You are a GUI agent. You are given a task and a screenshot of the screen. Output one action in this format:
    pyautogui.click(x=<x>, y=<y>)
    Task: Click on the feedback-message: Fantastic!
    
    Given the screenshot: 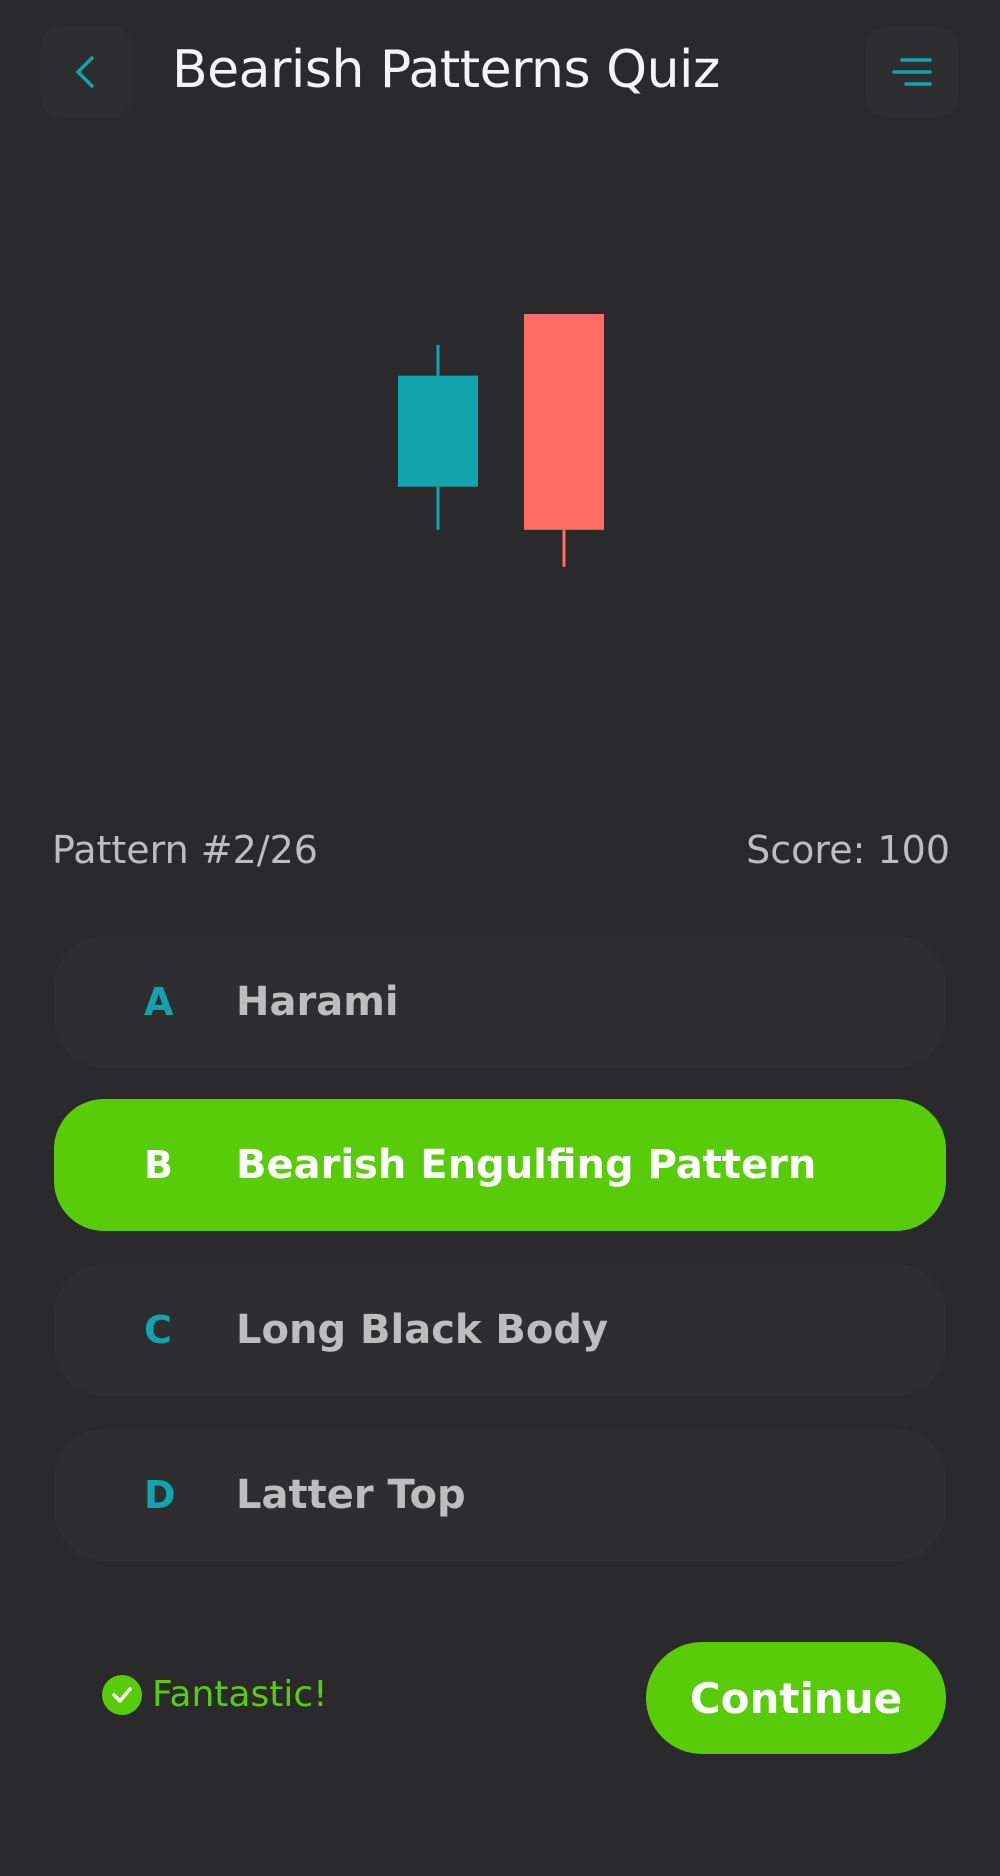 What is the action you would take?
    pyautogui.click(x=215, y=1694)
    